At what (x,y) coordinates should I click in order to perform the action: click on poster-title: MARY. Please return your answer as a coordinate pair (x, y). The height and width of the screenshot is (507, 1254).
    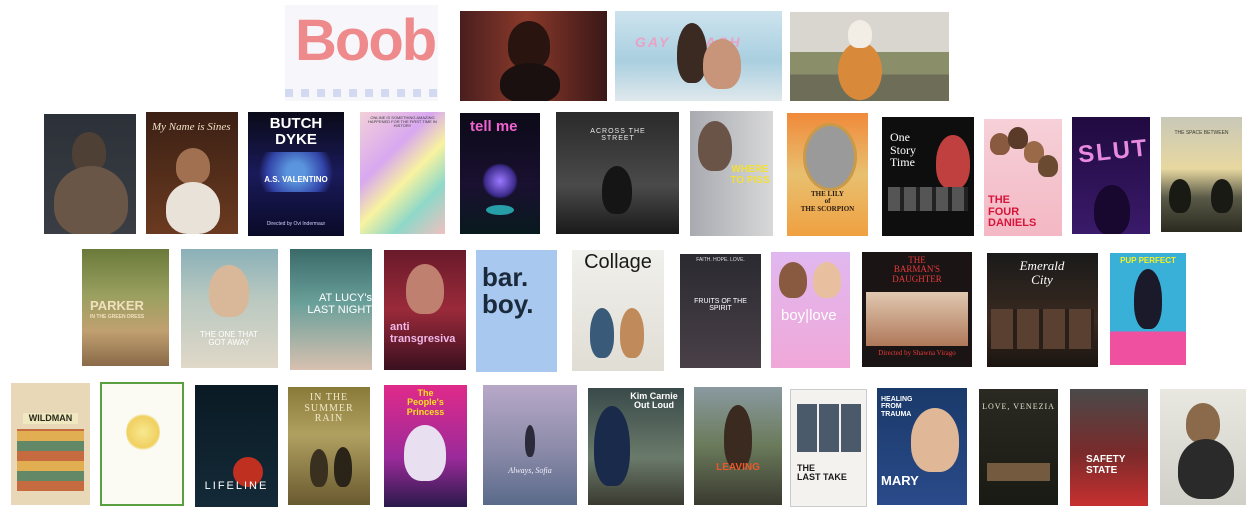
    Looking at the image, I should click on (900, 480).